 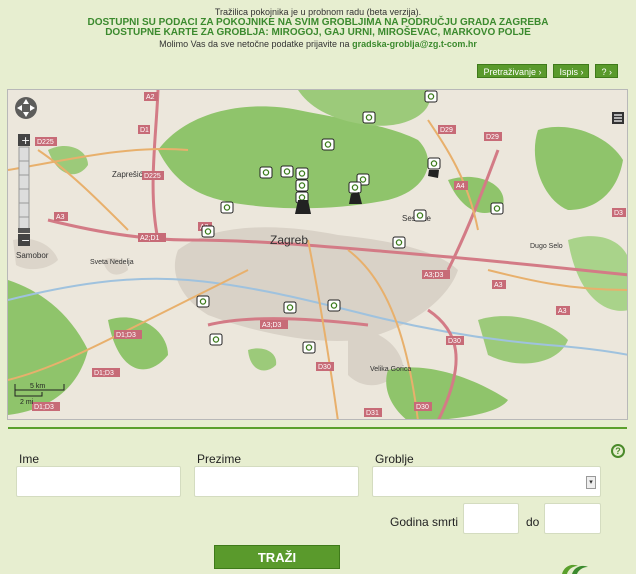 What do you see at coordinates (533, 522) in the screenshot?
I see `do-label: do` at bounding box center [533, 522].